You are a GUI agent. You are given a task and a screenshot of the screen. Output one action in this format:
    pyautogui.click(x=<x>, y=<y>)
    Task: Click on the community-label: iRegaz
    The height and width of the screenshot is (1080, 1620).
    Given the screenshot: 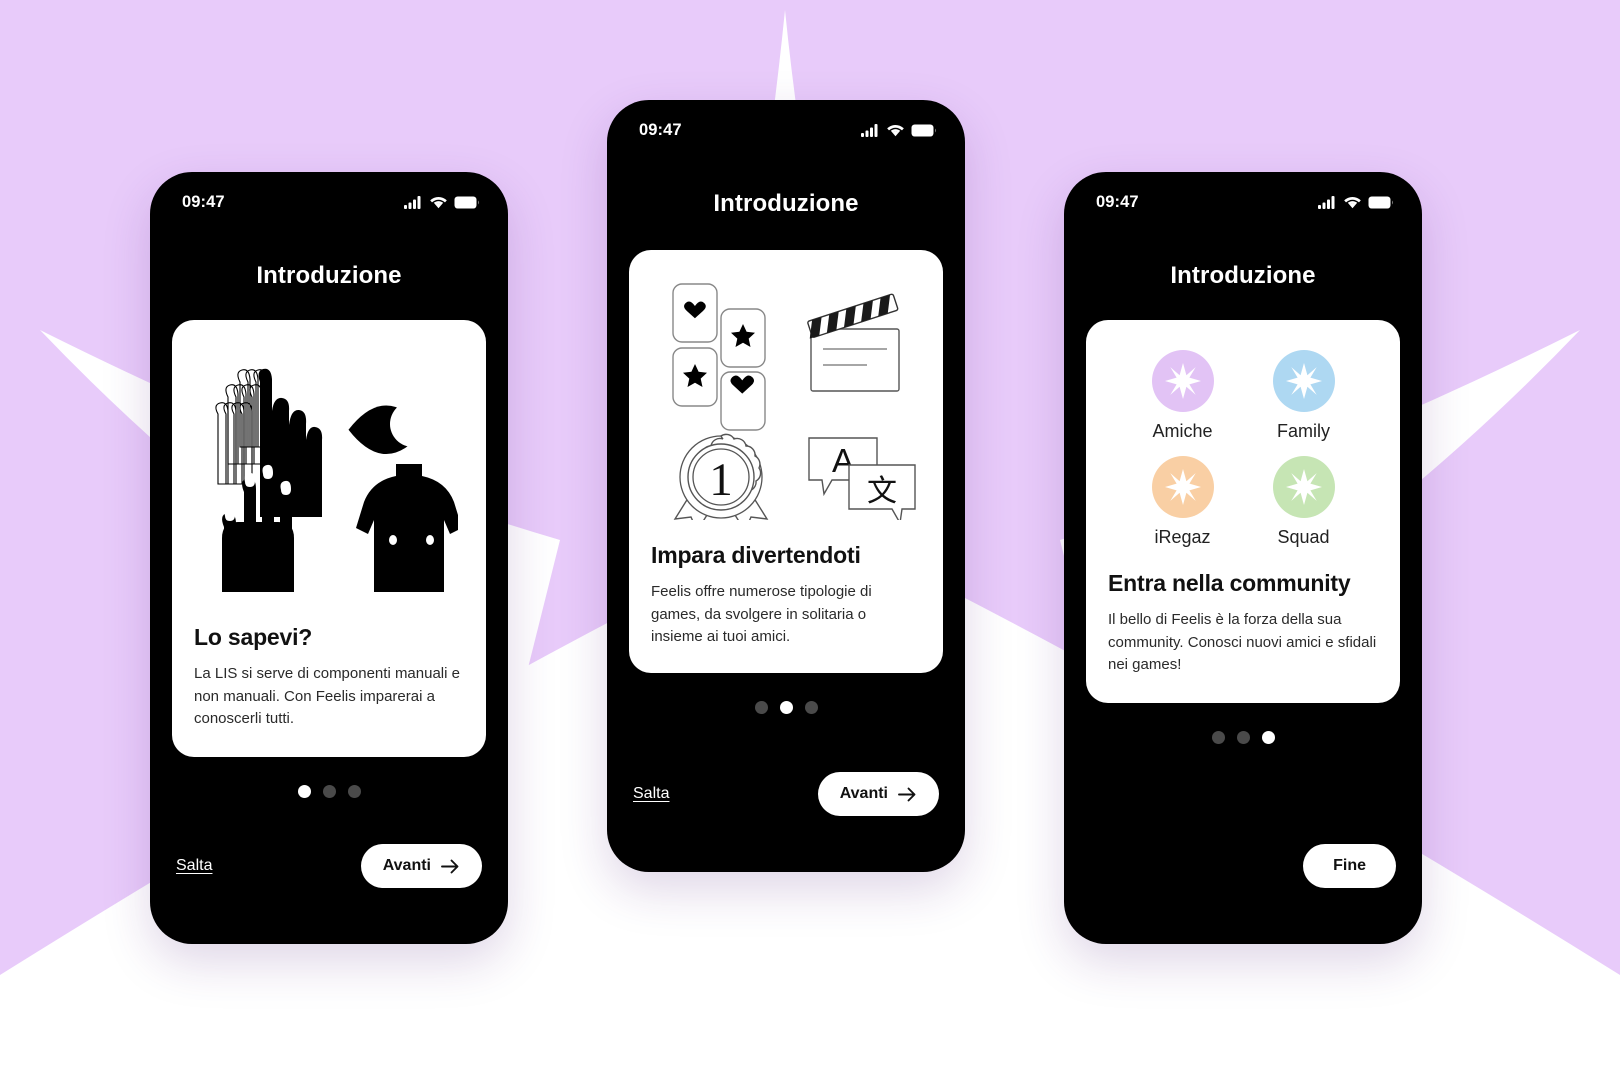 What is the action you would take?
    pyautogui.click(x=1182, y=537)
    